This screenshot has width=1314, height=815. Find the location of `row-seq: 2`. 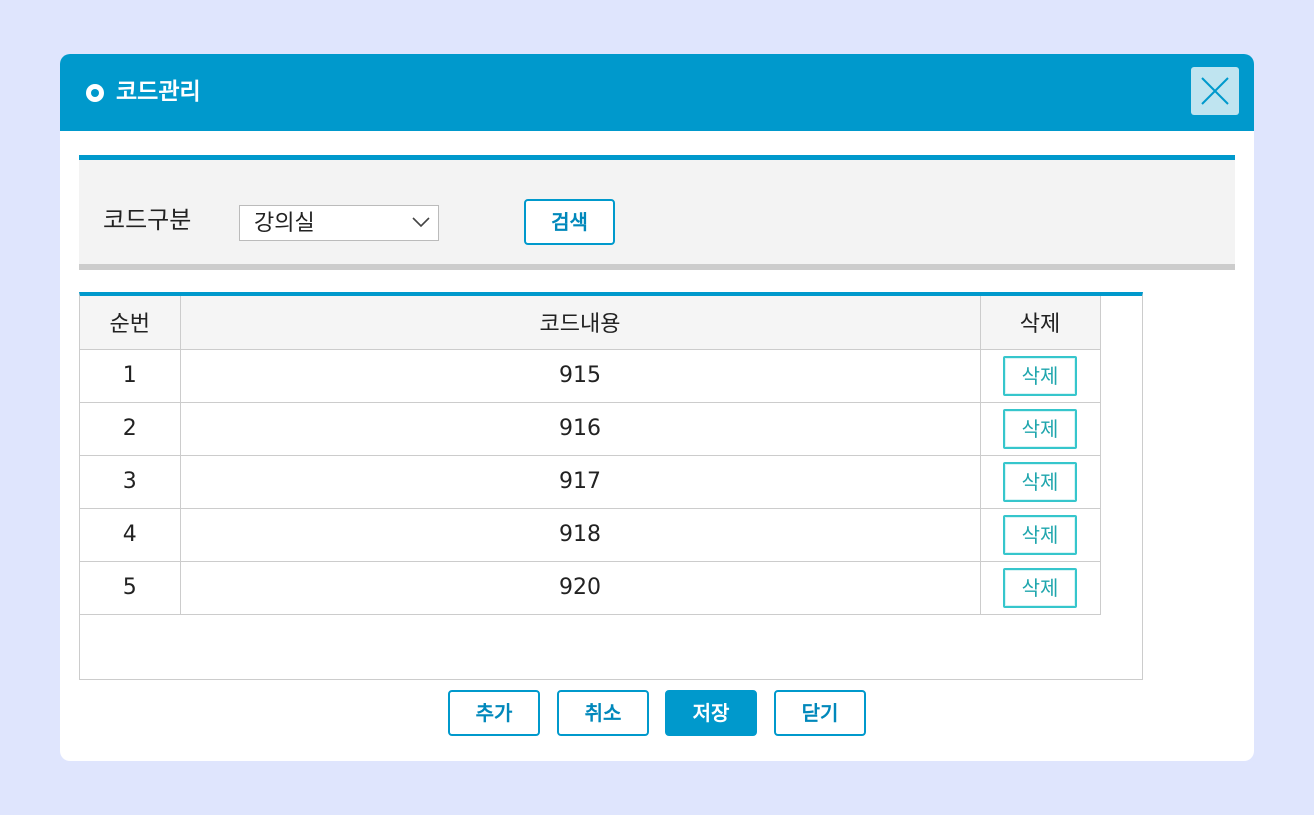

row-seq: 2 is located at coordinates (130, 428).